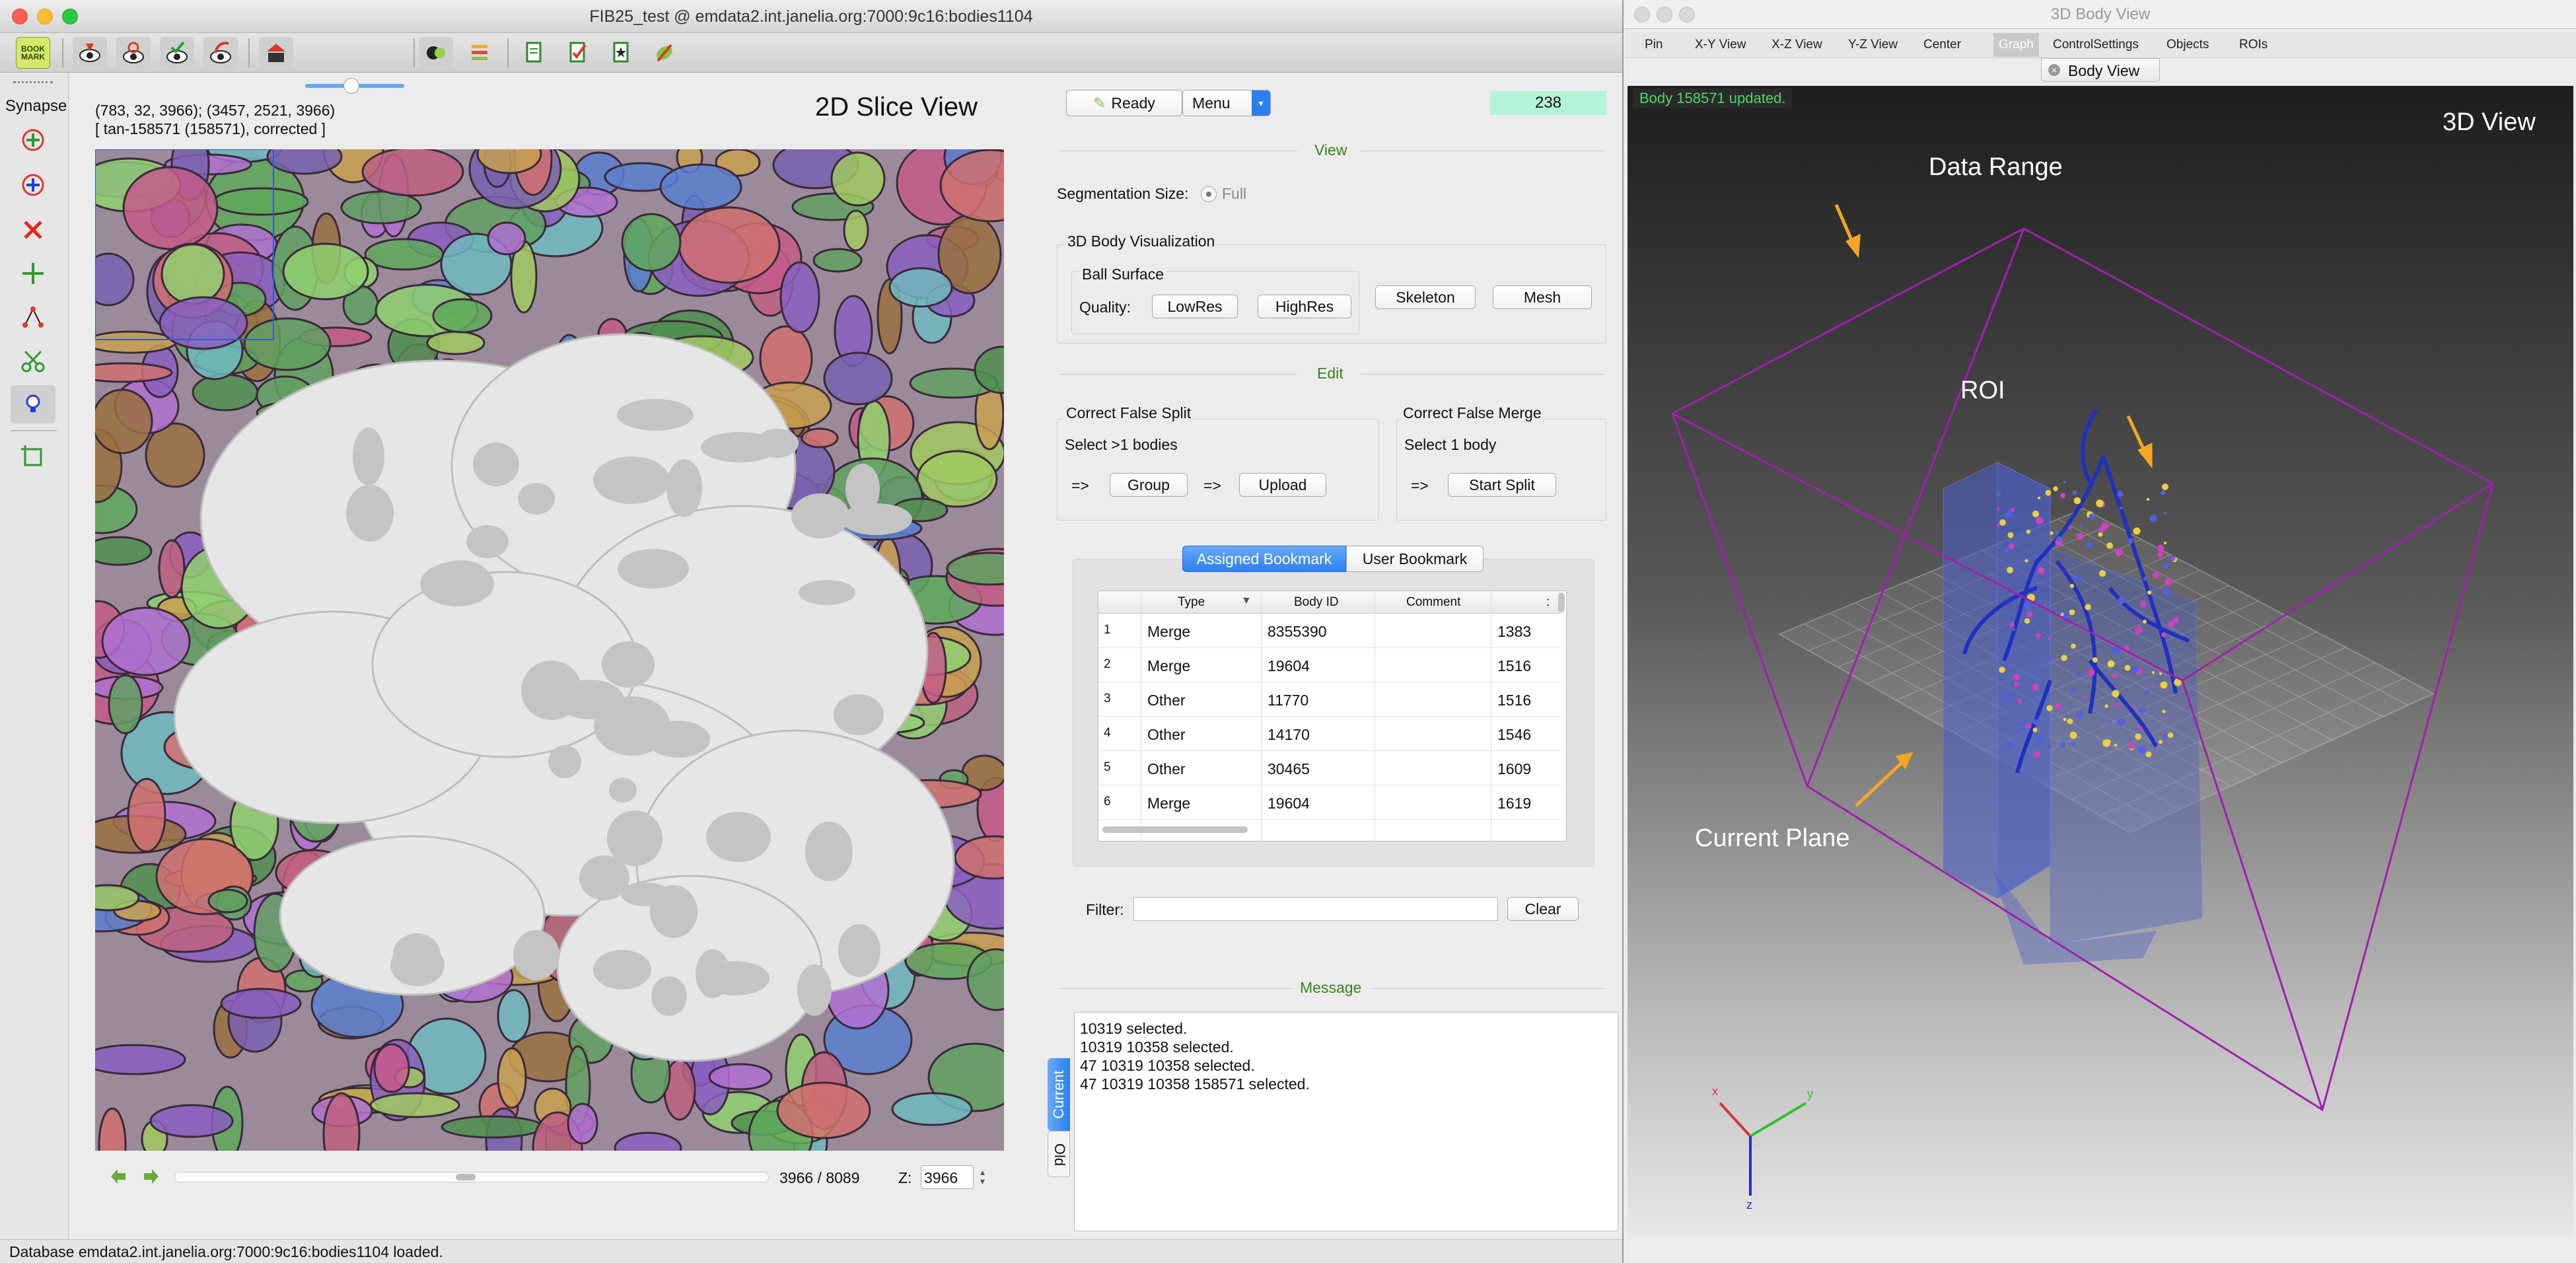 The image size is (2576, 1263). Describe the element at coordinates (577, 53) in the screenshot. I see `check-note-icon` at that location.